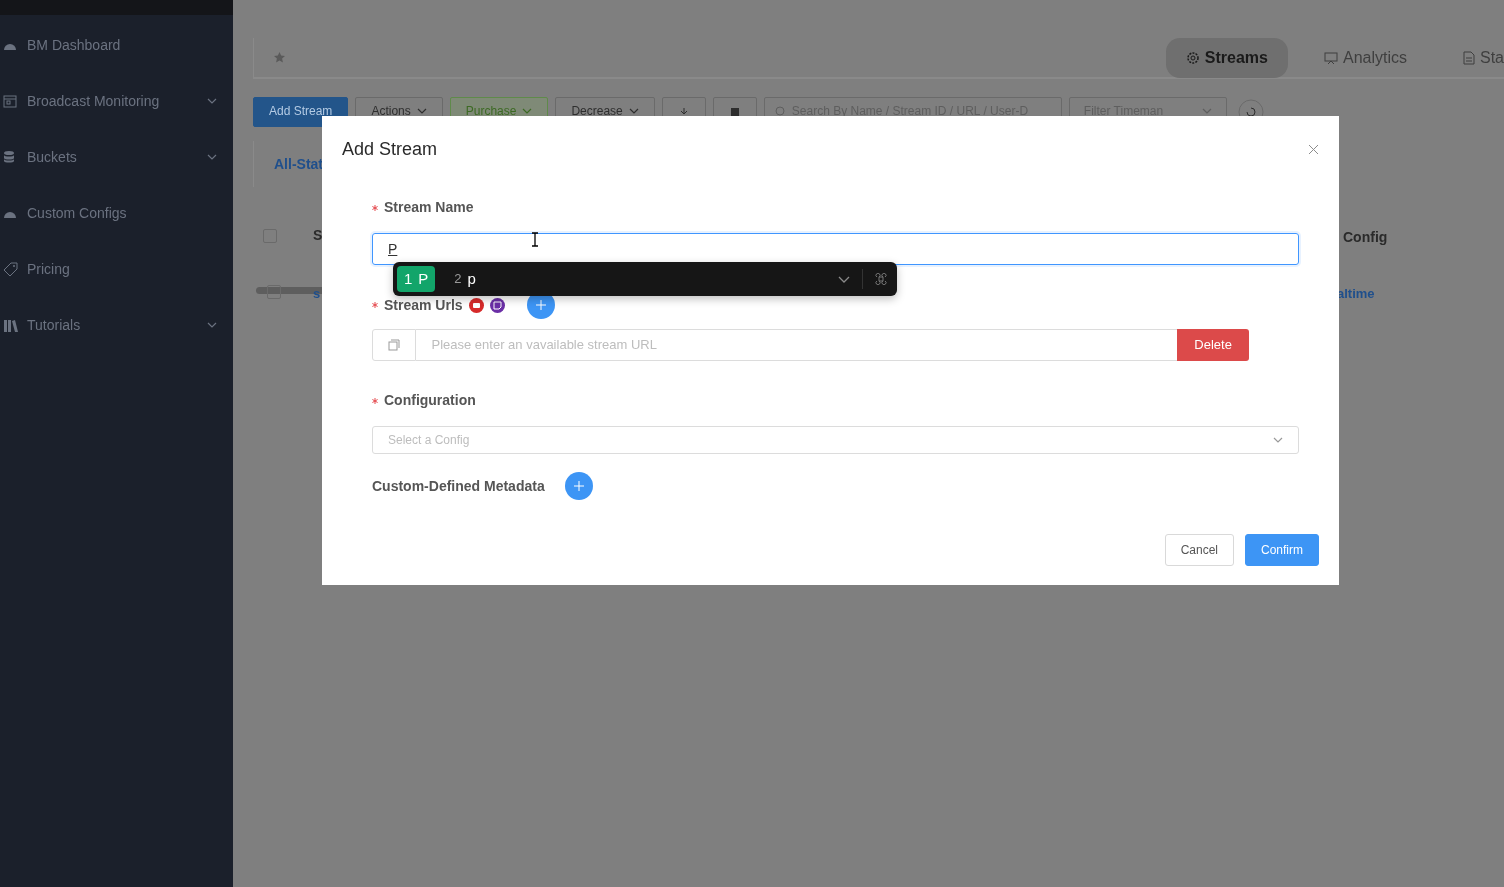 The image size is (1504, 887). I want to click on bookmark-icon, so click(734, 112).